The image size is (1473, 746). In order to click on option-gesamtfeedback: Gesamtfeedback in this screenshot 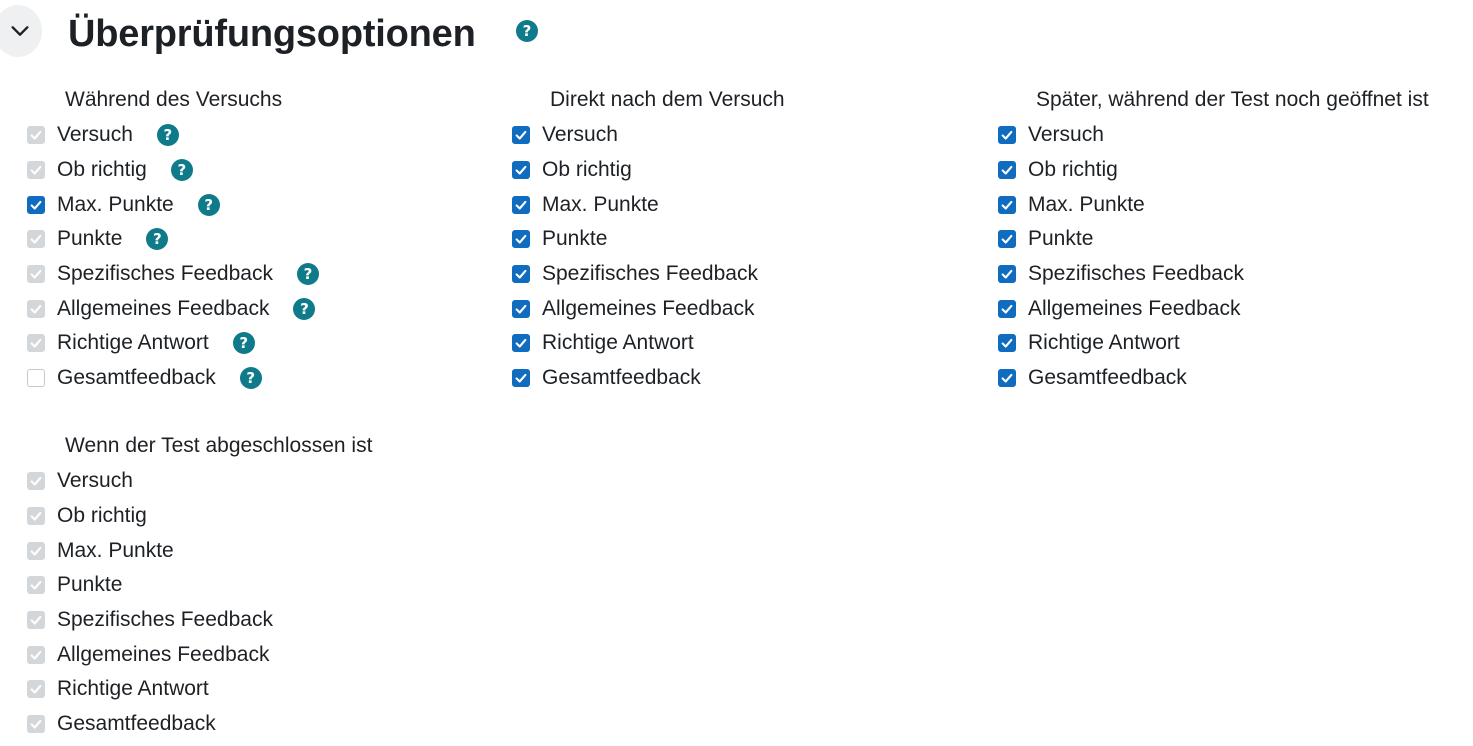, I will do `click(648, 378)`.